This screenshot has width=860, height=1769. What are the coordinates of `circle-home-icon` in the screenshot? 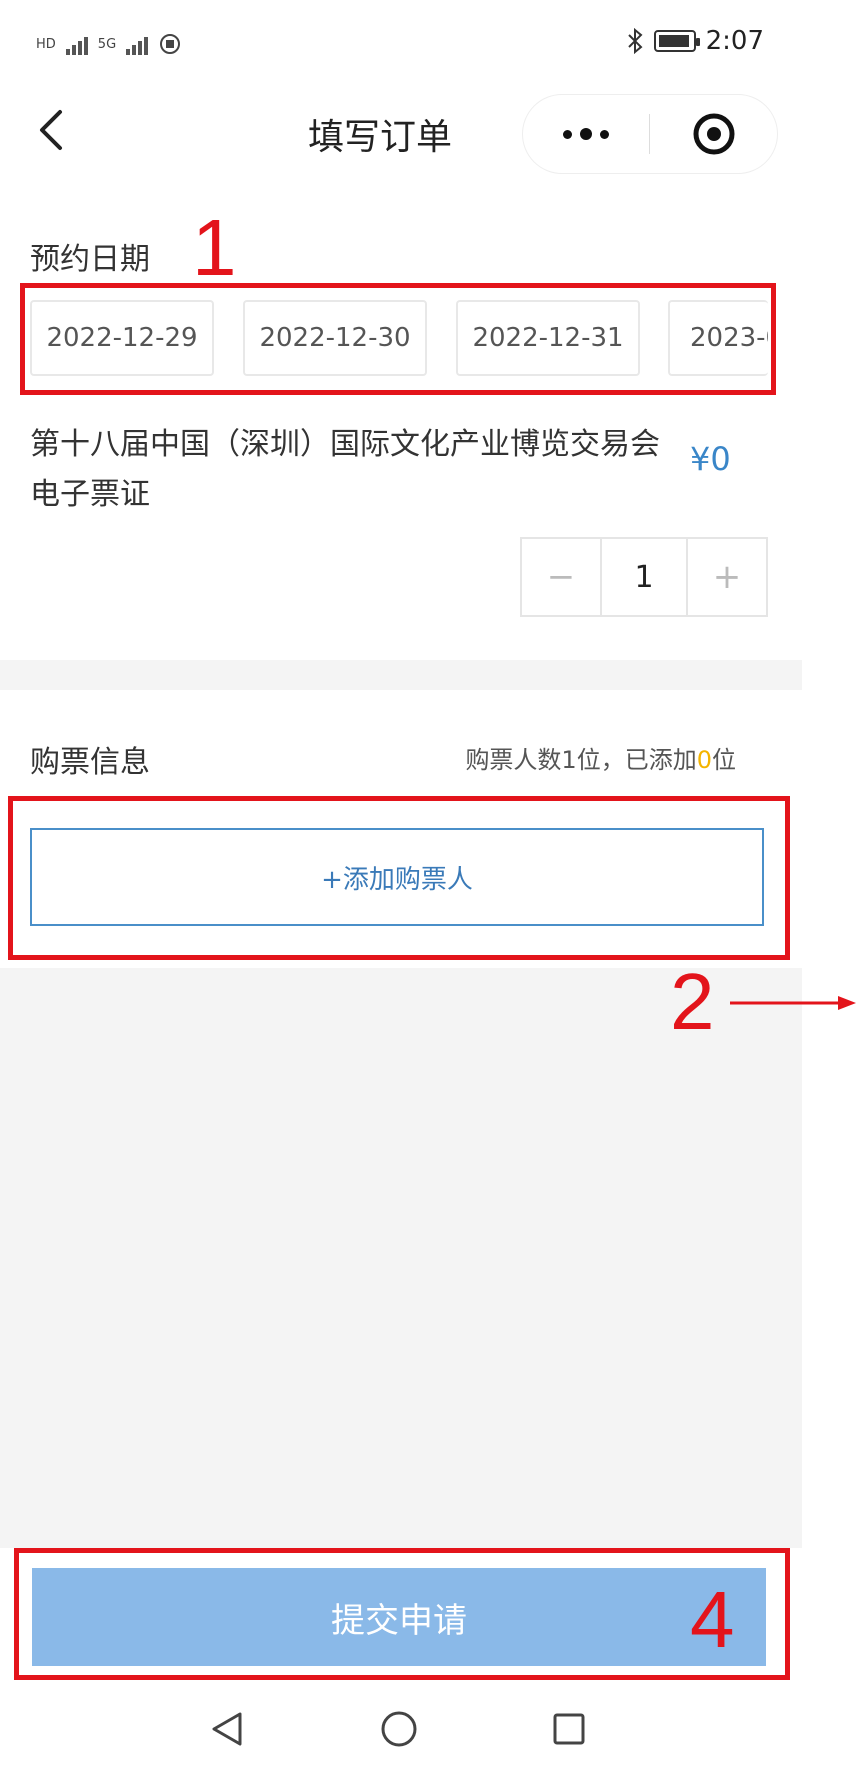 It's located at (399, 1729).